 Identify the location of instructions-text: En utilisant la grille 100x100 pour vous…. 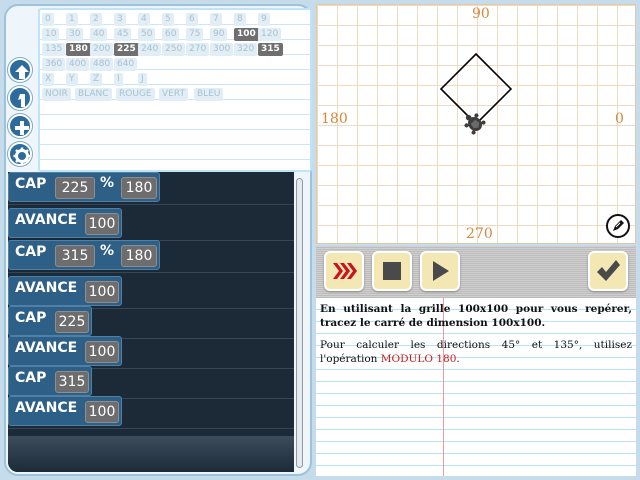
(476, 334).